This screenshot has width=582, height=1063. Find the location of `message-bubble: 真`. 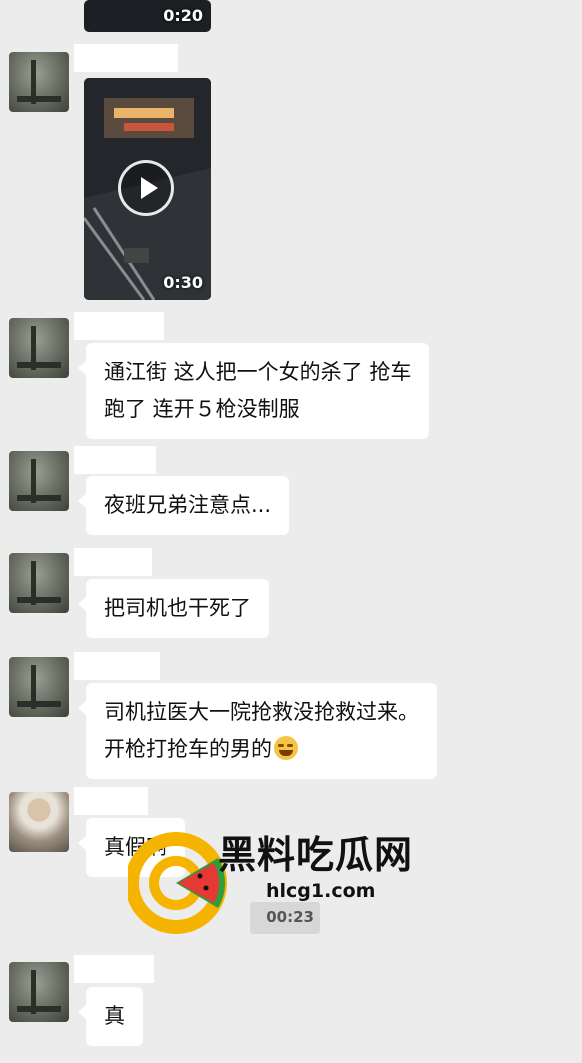

message-bubble: 真 is located at coordinates (110, 1016).